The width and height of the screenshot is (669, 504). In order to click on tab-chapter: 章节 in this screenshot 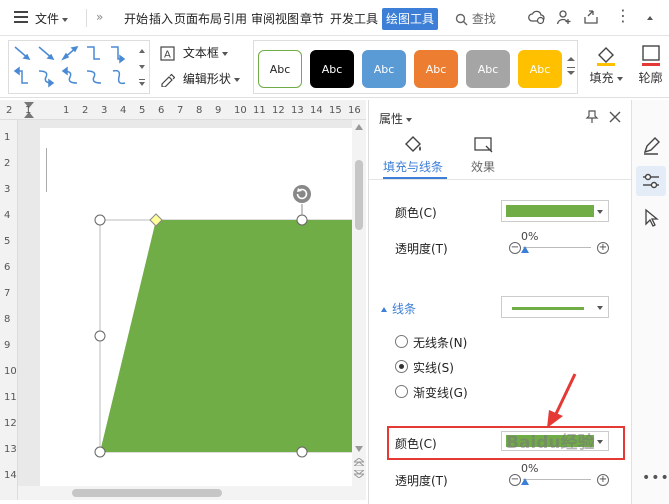, I will do `click(312, 18)`.